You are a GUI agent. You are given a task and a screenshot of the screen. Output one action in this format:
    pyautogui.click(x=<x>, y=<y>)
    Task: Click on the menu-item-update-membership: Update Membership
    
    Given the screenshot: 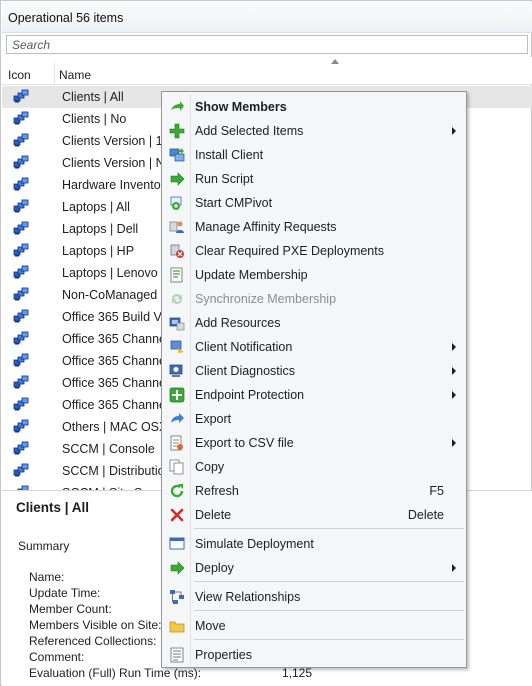 What is the action you would take?
    pyautogui.click(x=314, y=275)
    